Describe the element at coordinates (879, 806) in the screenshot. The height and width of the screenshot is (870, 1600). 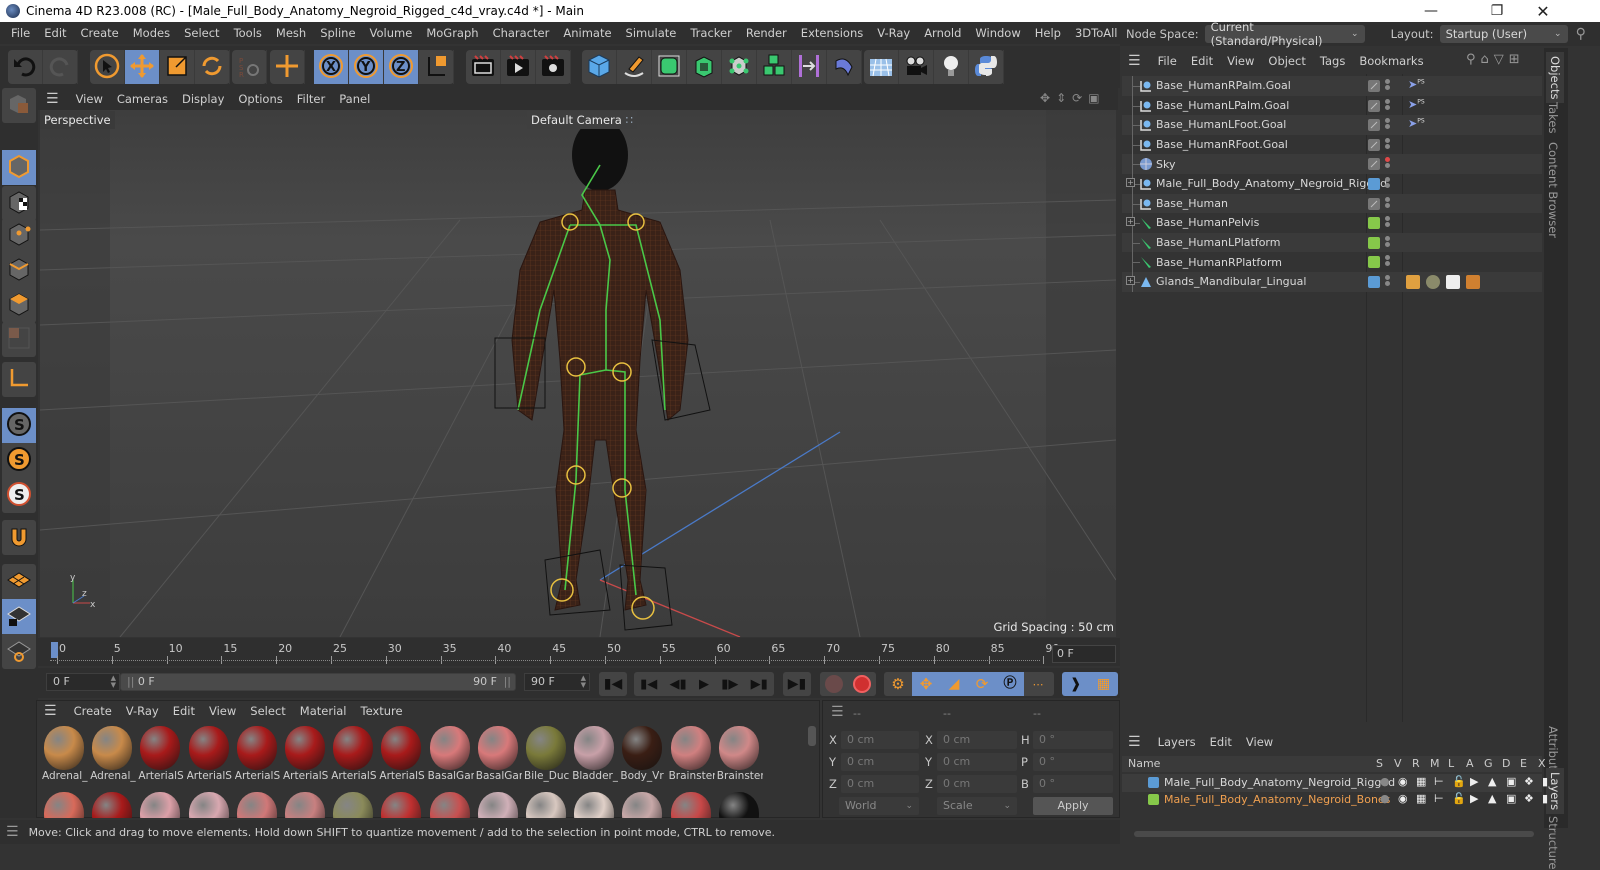
I see `coord-mode-dropdown: World ⌄` at that location.